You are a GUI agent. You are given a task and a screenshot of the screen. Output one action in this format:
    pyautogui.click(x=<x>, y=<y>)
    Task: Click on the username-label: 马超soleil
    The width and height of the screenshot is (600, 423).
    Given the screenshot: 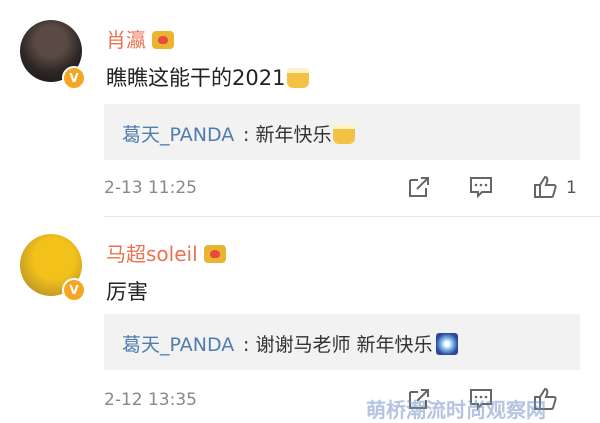 What is the action you would take?
    pyautogui.click(x=152, y=254)
    